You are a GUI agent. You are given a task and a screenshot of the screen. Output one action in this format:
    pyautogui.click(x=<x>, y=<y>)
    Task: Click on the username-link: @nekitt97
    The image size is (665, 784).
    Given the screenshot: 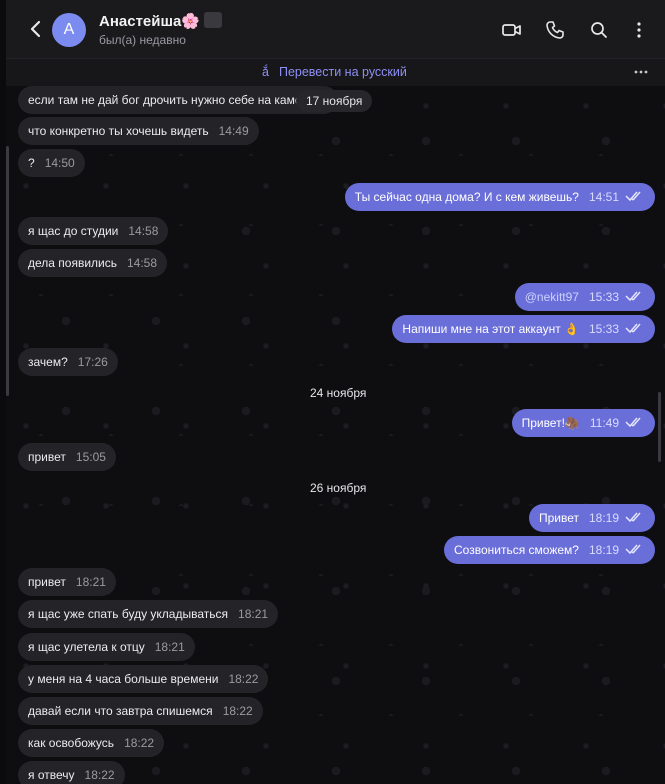 What is the action you would take?
    pyautogui.click(x=552, y=297)
    